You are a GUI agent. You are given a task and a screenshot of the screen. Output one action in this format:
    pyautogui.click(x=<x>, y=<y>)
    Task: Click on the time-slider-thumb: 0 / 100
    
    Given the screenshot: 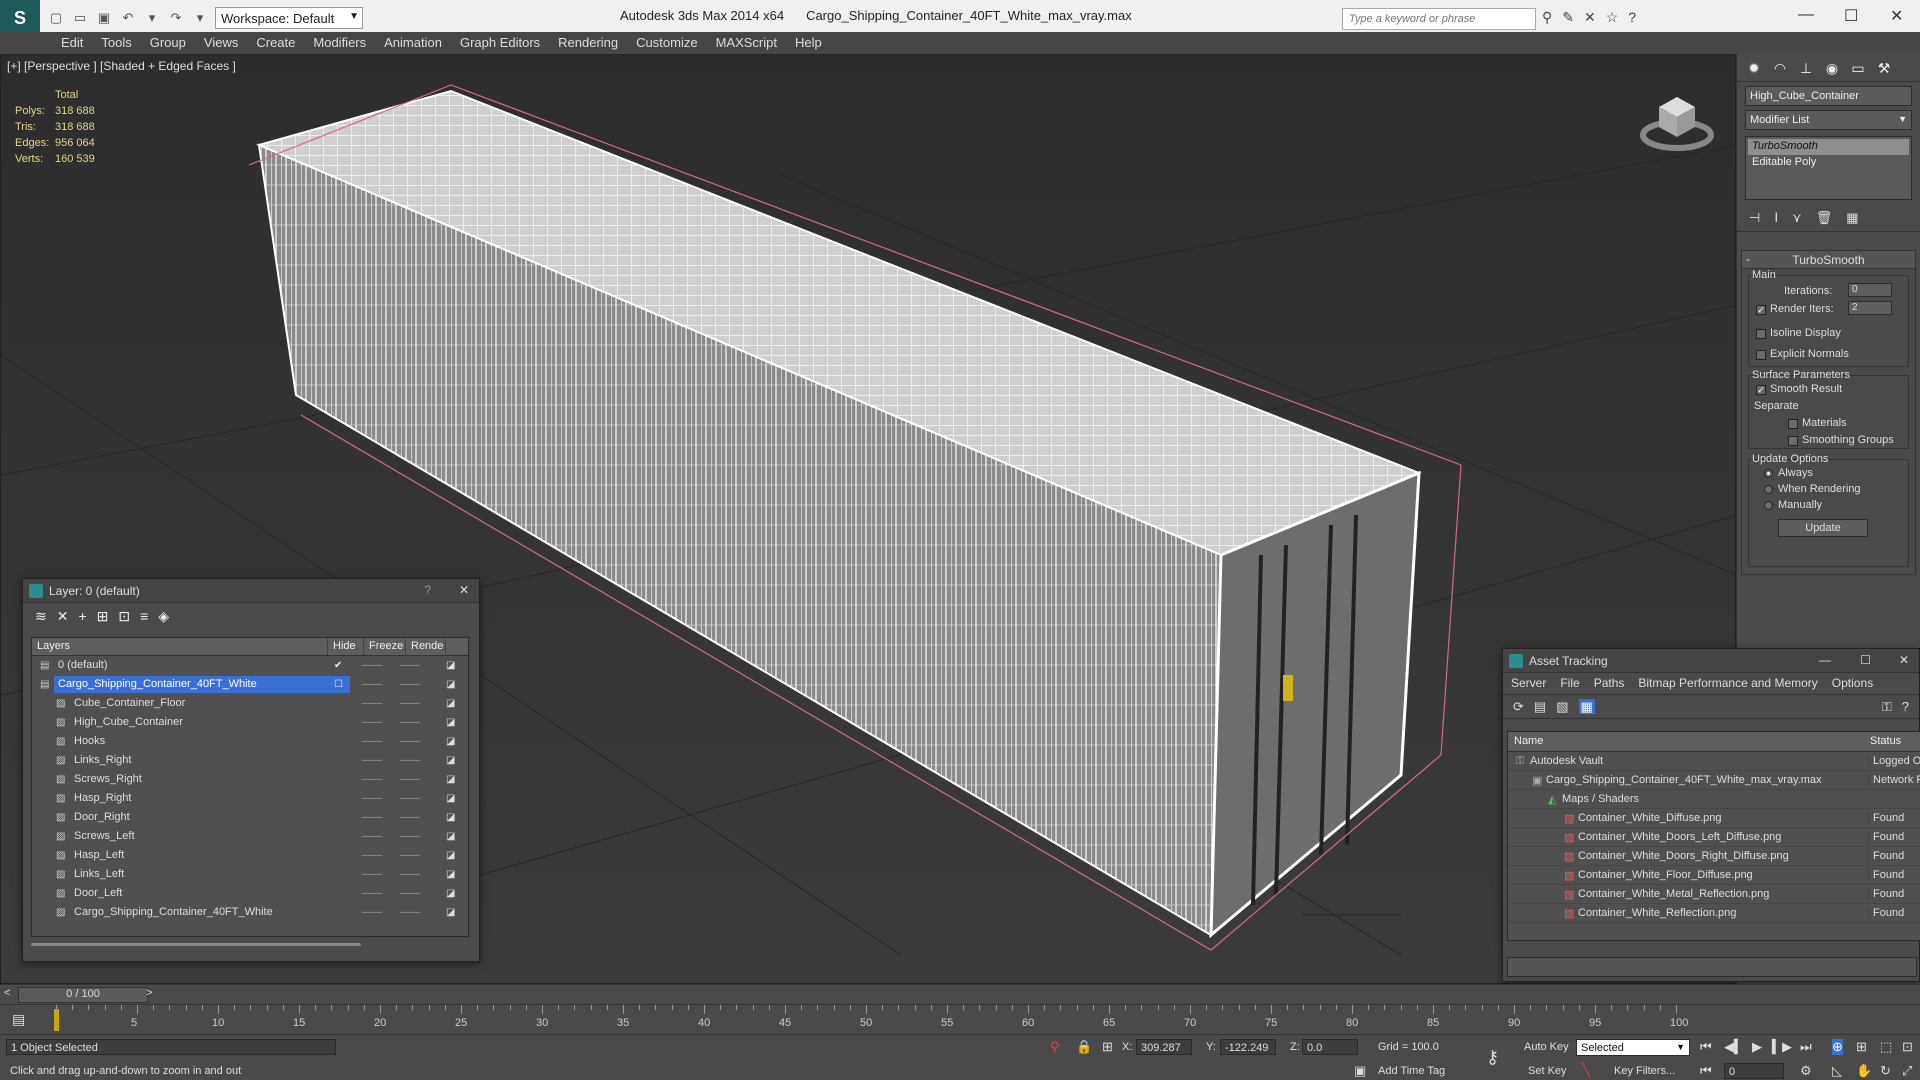 What is the action you would take?
    pyautogui.click(x=83, y=995)
    